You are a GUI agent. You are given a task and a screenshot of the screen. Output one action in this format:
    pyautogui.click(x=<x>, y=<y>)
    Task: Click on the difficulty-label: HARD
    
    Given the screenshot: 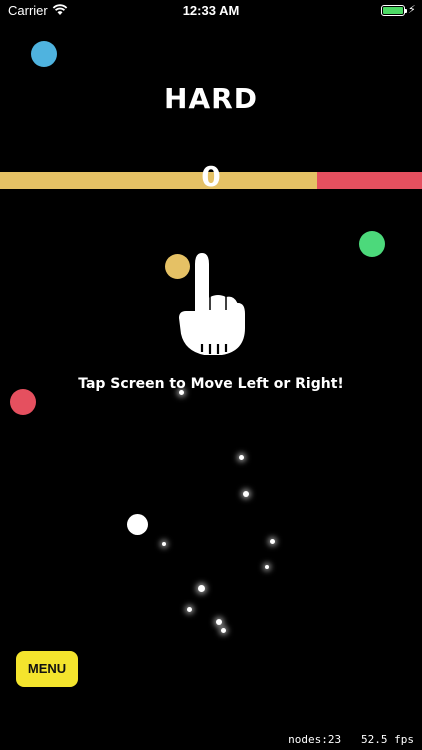 What is the action you would take?
    pyautogui.click(x=211, y=98)
    